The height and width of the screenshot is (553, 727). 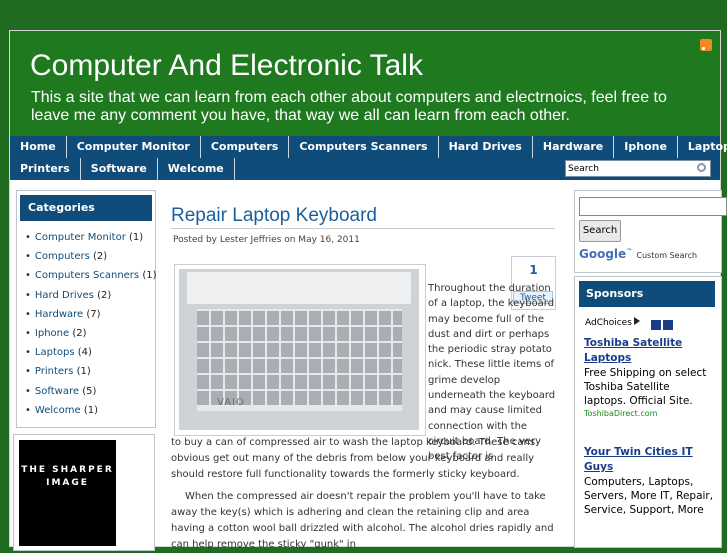 I want to click on list-item: Printers (1), so click(x=91, y=371).